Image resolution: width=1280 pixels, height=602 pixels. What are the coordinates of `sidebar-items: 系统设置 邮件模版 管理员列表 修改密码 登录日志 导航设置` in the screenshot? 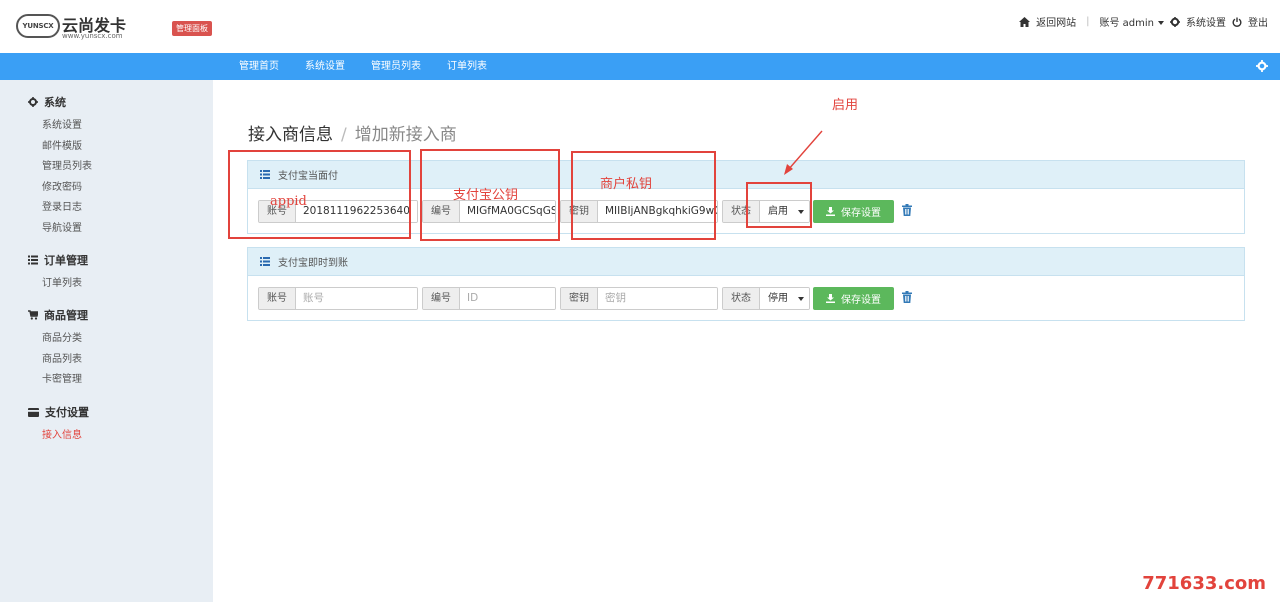 It's located at (60, 178).